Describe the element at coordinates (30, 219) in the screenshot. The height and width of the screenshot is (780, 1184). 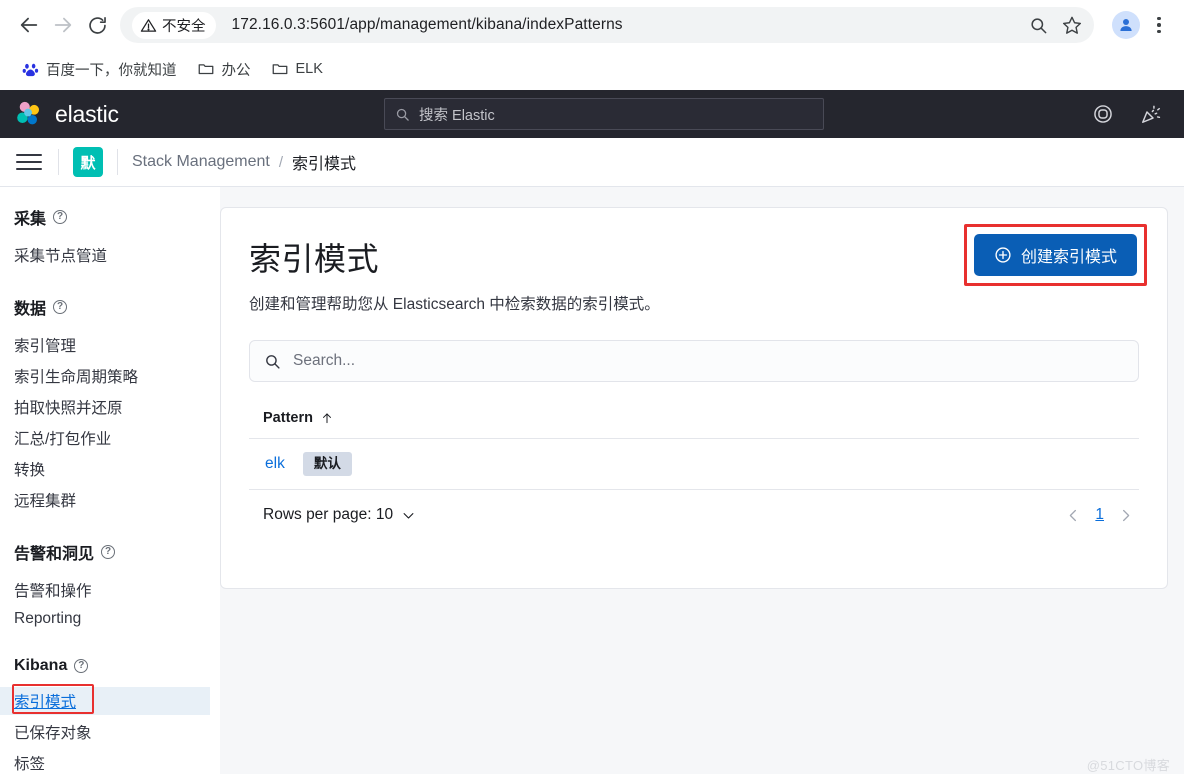
I see `nav-group-label: 采集` at that location.